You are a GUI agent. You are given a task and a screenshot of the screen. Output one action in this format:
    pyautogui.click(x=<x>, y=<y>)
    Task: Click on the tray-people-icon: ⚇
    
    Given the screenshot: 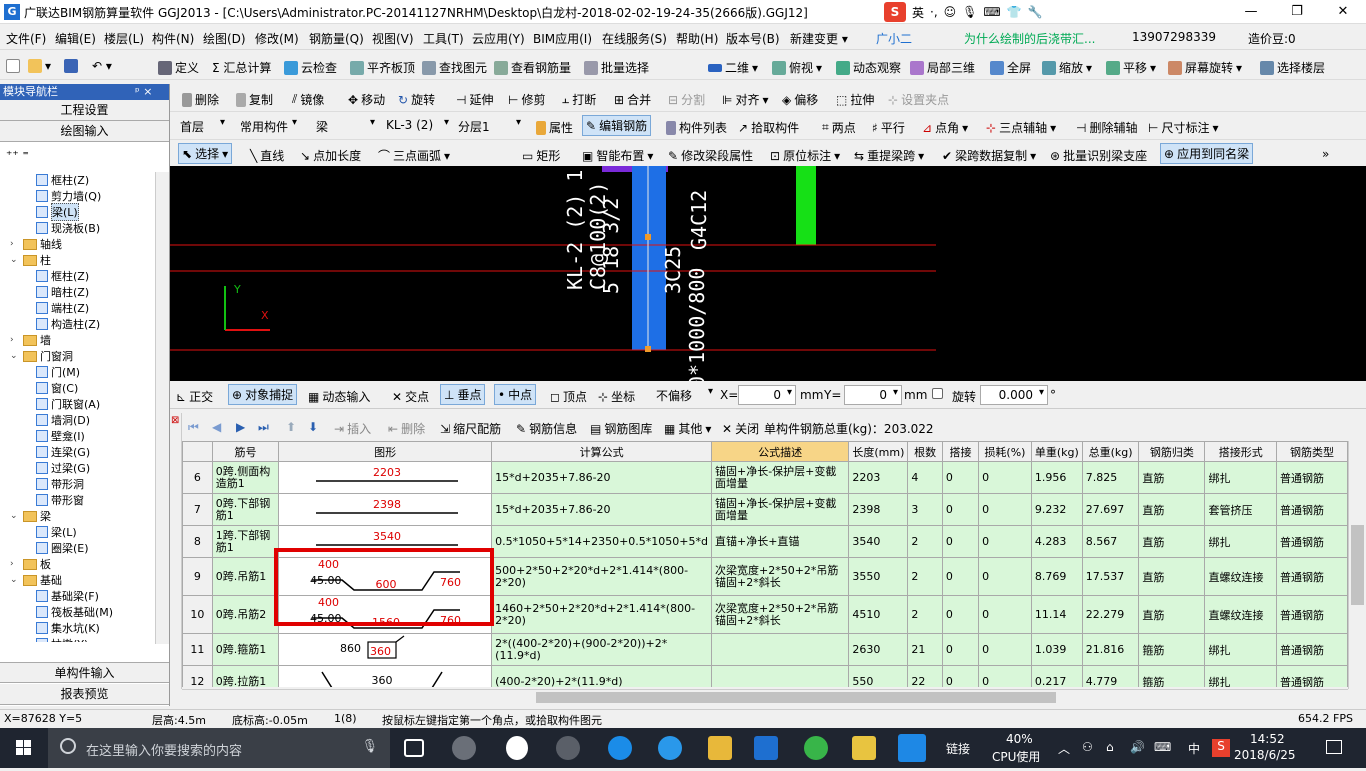 What is the action you would take?
    pyautogui.click(x=1087, y=747)
    